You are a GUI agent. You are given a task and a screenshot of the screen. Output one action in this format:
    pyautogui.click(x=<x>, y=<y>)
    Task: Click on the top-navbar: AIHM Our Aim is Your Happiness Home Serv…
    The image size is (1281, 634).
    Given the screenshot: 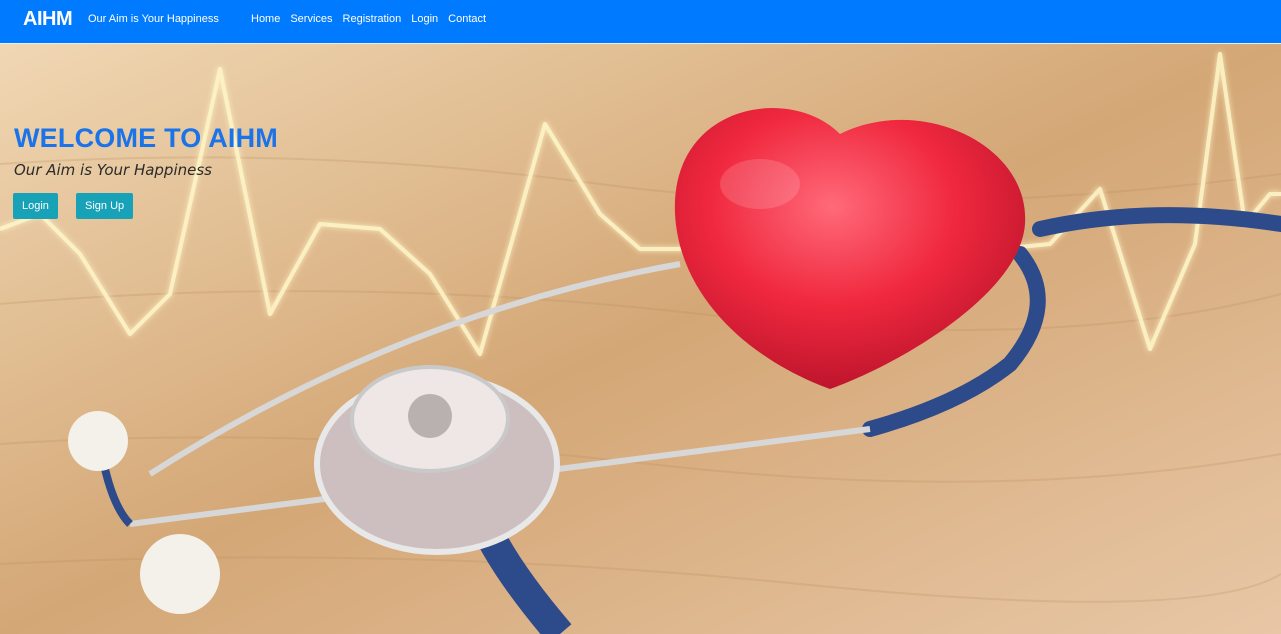 What is the action you would take?
    pyautogui.click(x=640, y=22)
    